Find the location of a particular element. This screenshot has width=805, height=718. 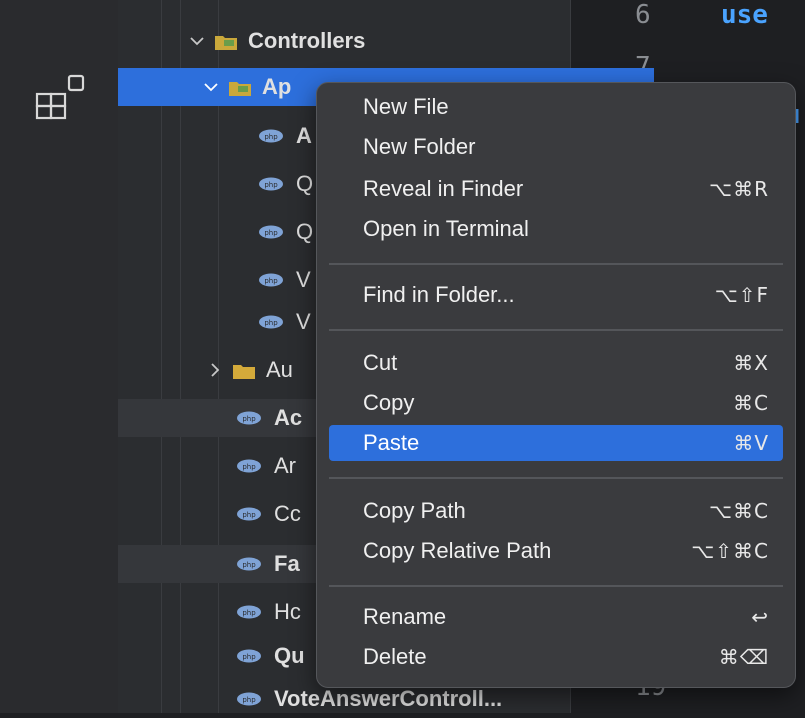

folder-icon is located at coordinates (244, 372).